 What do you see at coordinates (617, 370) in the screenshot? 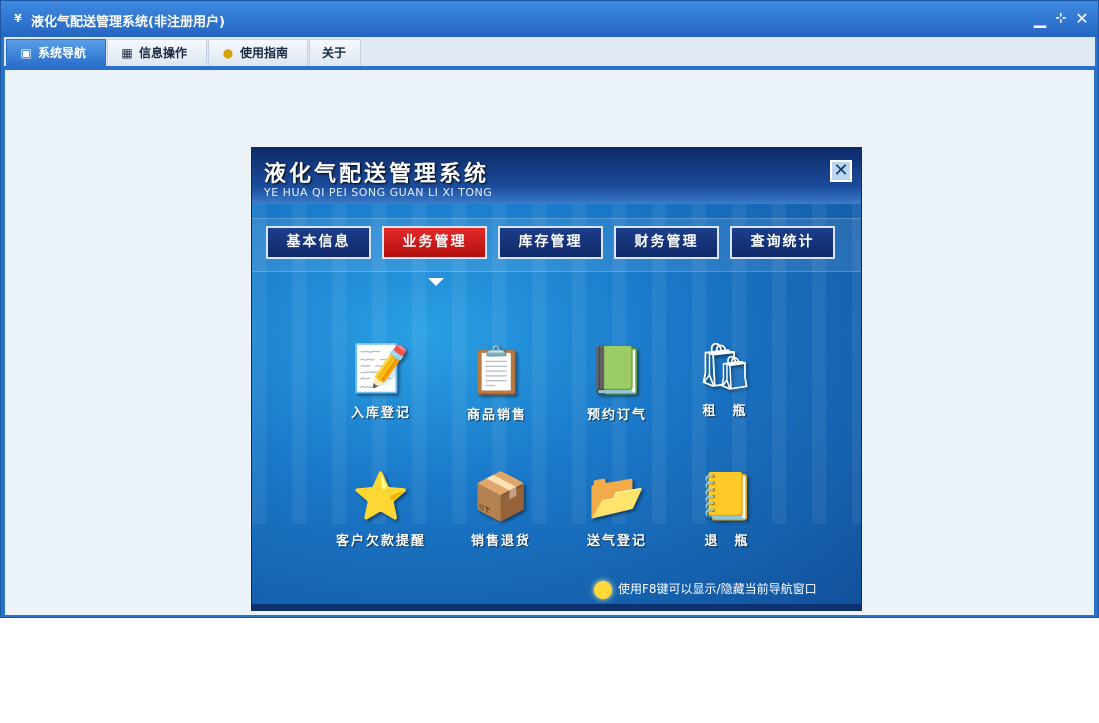
I see `book-user-icon: 📗` at bounding box center [617, 370].